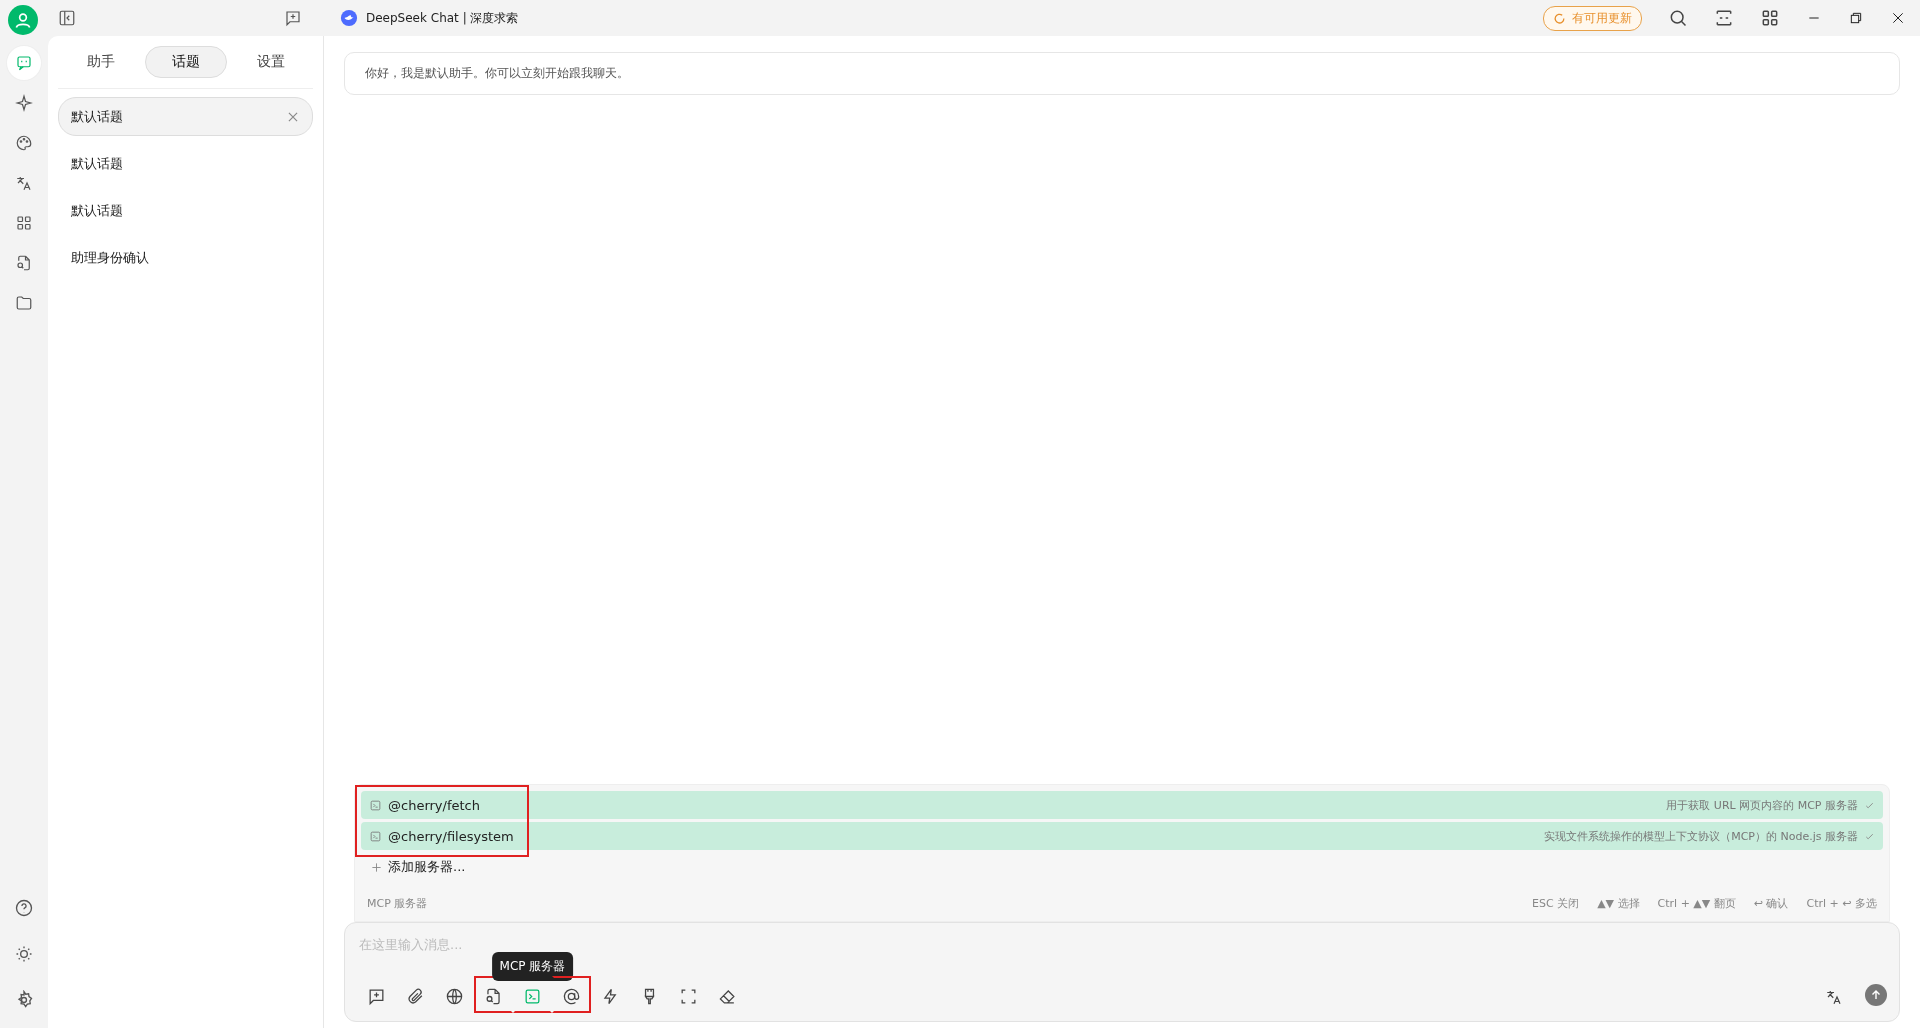 This screenshot has height=1028, width=1920. Describe the element at coordinates (1122, 805) in the screenshot. I see `server-option: @cherry/fetch 用于获取 URL 网页内容的 MCP 服务器` at that location.